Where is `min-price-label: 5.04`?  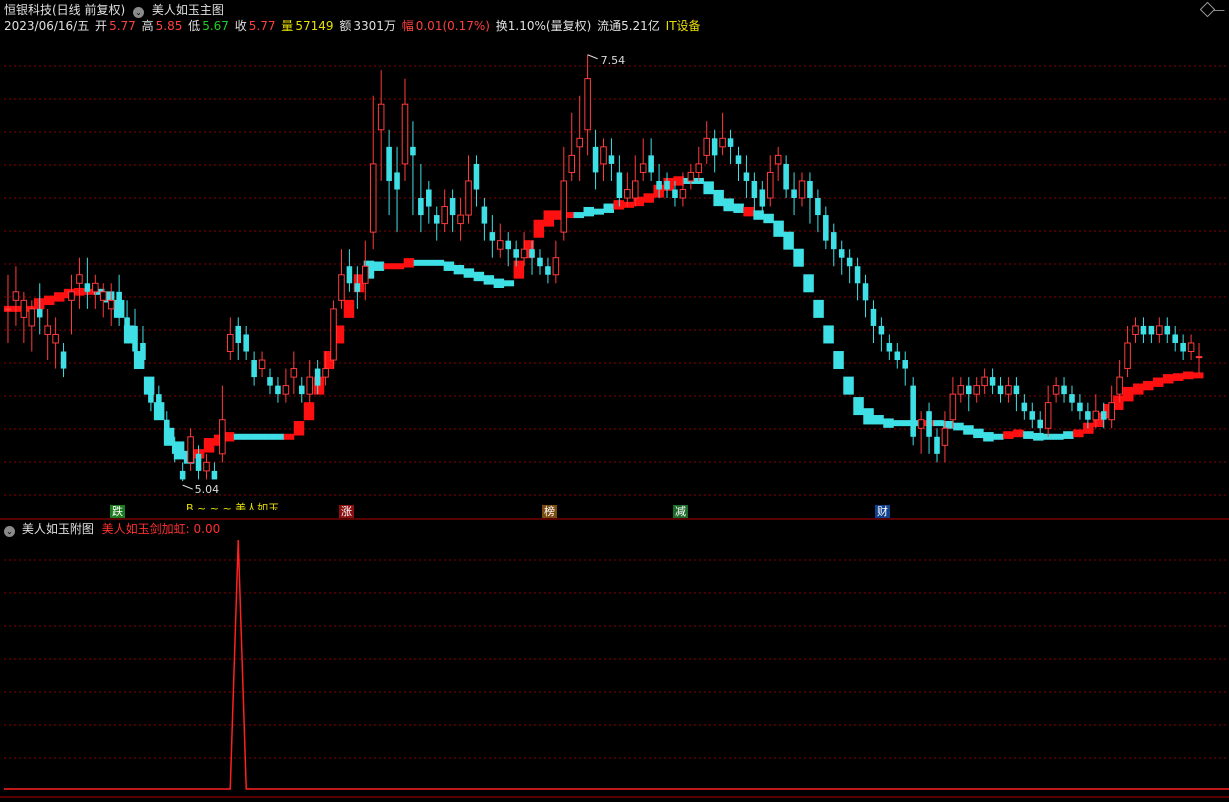
min-price-label: 5.04 is located at coordinates (207, 489).